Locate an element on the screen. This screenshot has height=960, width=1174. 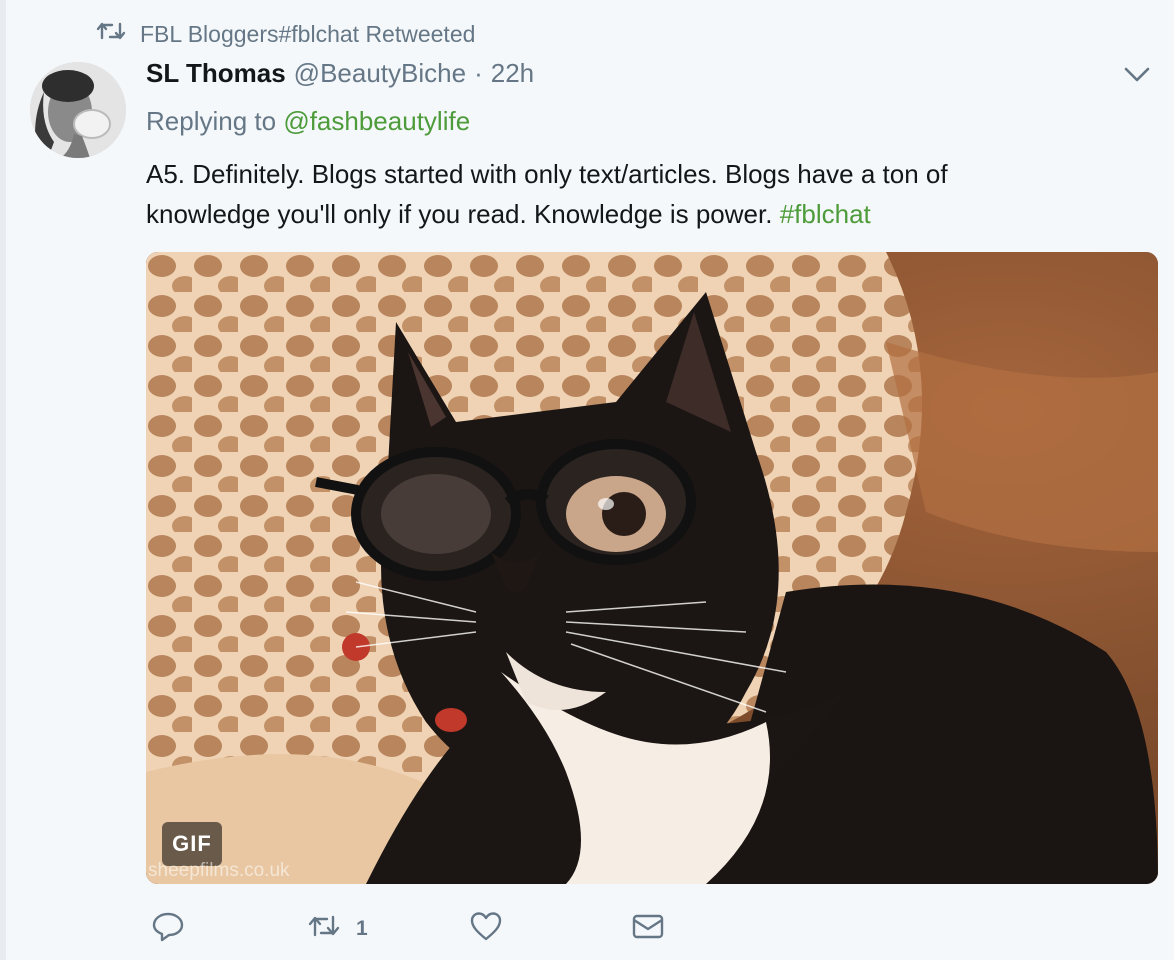
retweet-count: 1 is located at coordinates (362, 928).